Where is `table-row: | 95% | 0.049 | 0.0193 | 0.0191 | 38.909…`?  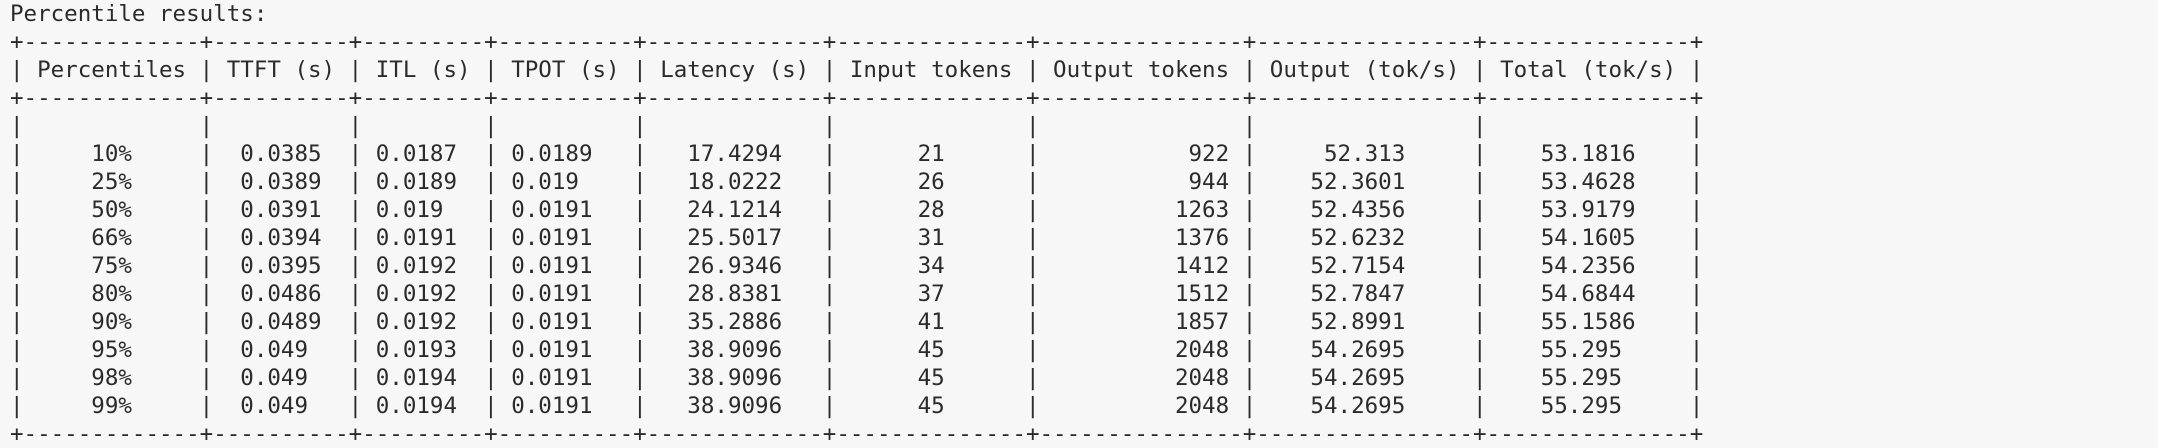
table-row: | 95% | 0.049 | 0.0193 | 0.0191 | 38.909… is located at coordinates (857, 350).